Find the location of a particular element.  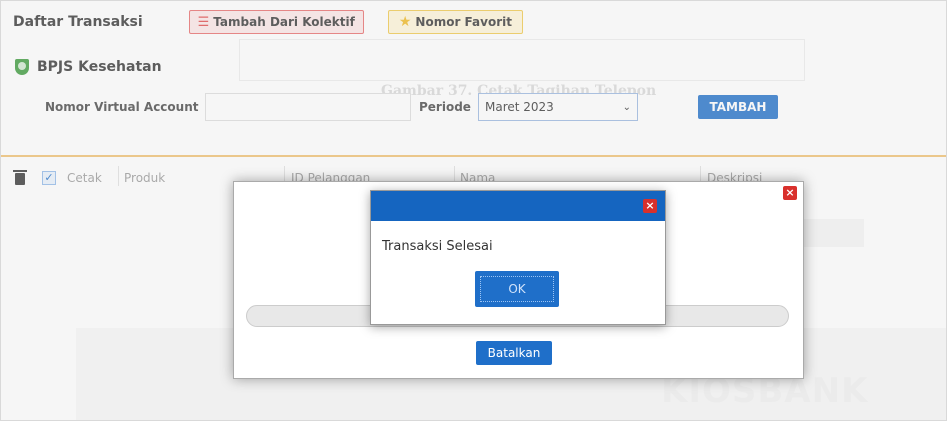

ok-button-label: OK is located at coordinates (517, 289).